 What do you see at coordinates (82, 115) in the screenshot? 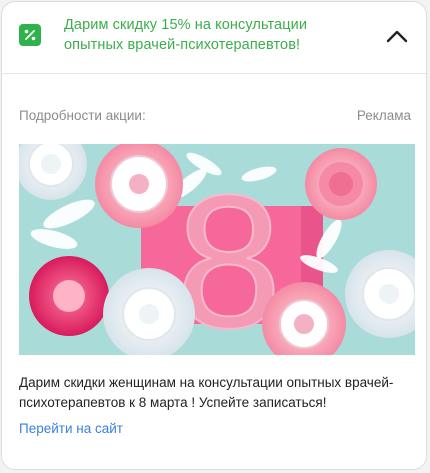
I see `details-label: Подробности акции:` at bounding box center [82, 115].